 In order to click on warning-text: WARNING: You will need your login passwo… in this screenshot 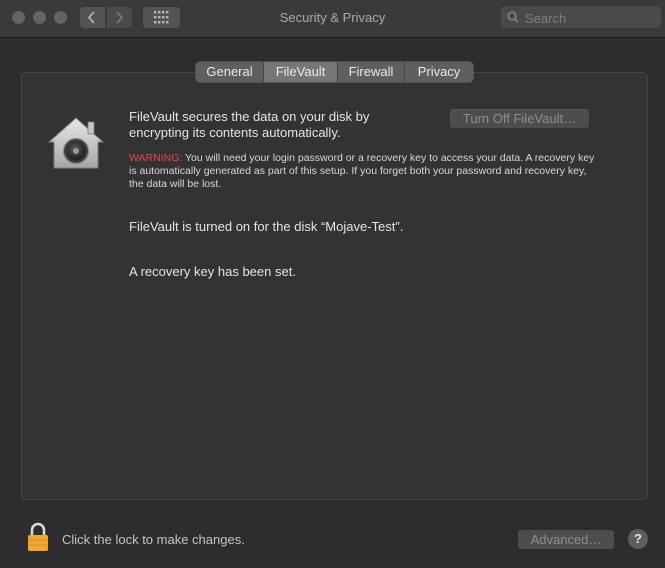, I will do `click(364, 171)`.